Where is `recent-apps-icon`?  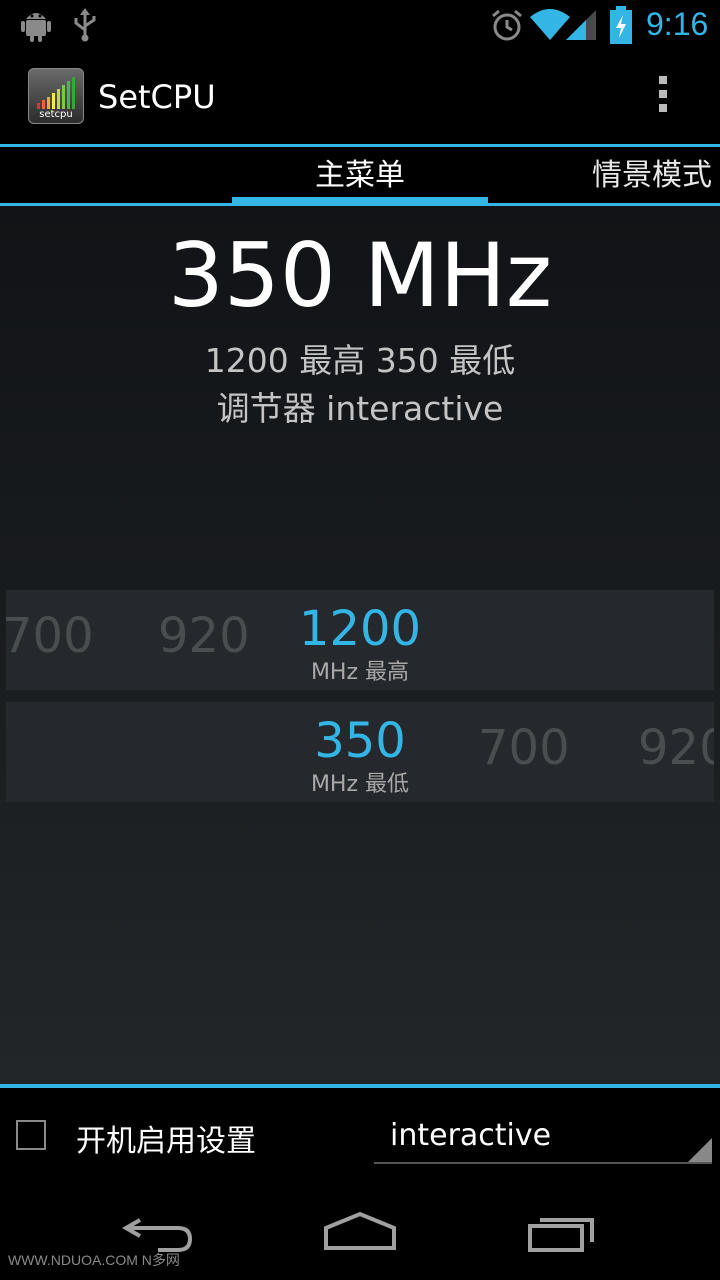
recent-apps-icon is located at coordinates (563, 1232).